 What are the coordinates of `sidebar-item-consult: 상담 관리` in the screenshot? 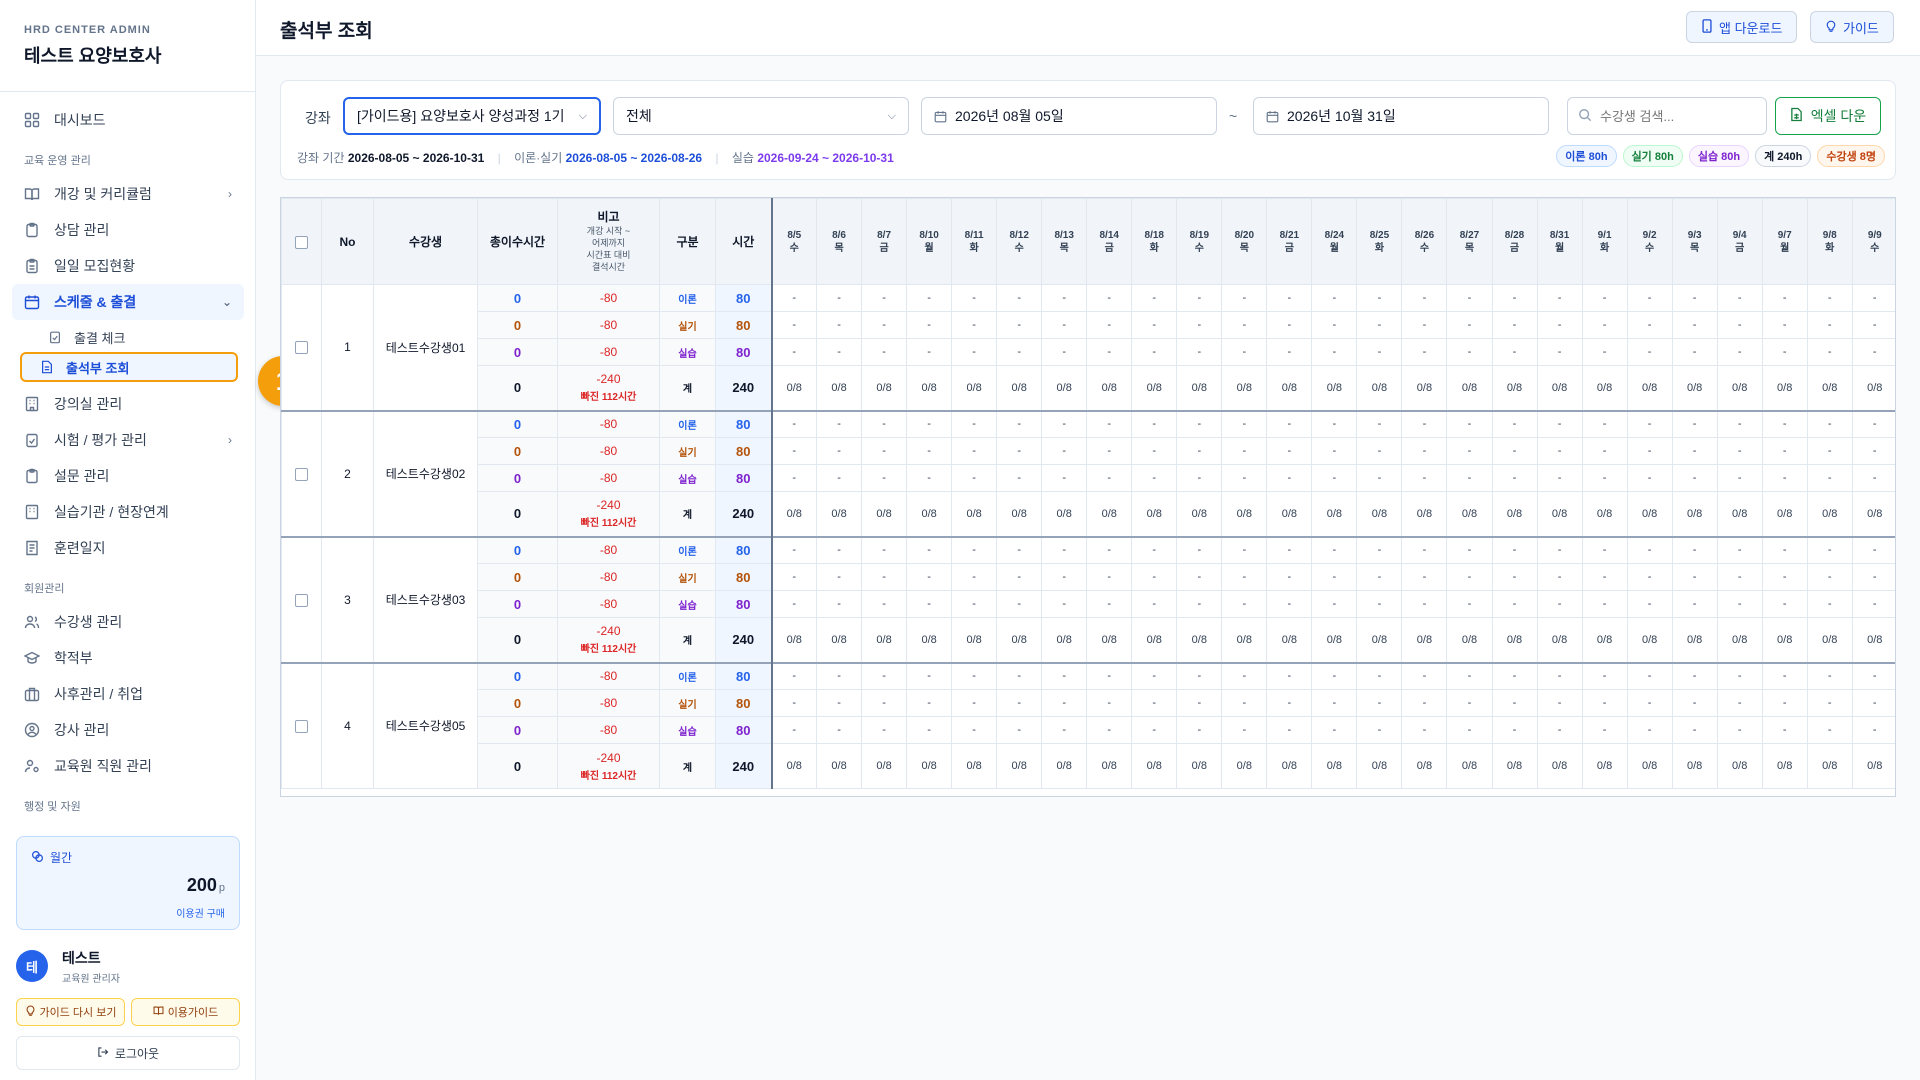 It's located at (128, 230).